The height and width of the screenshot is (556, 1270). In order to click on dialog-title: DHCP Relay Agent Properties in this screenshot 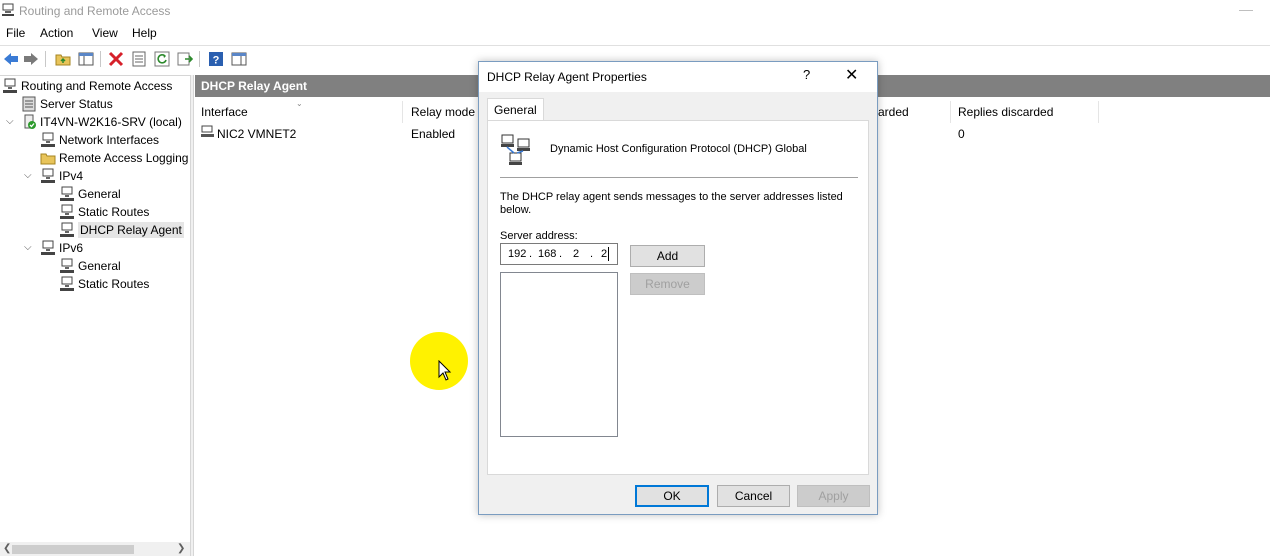, I will do `click(567, 77)`.